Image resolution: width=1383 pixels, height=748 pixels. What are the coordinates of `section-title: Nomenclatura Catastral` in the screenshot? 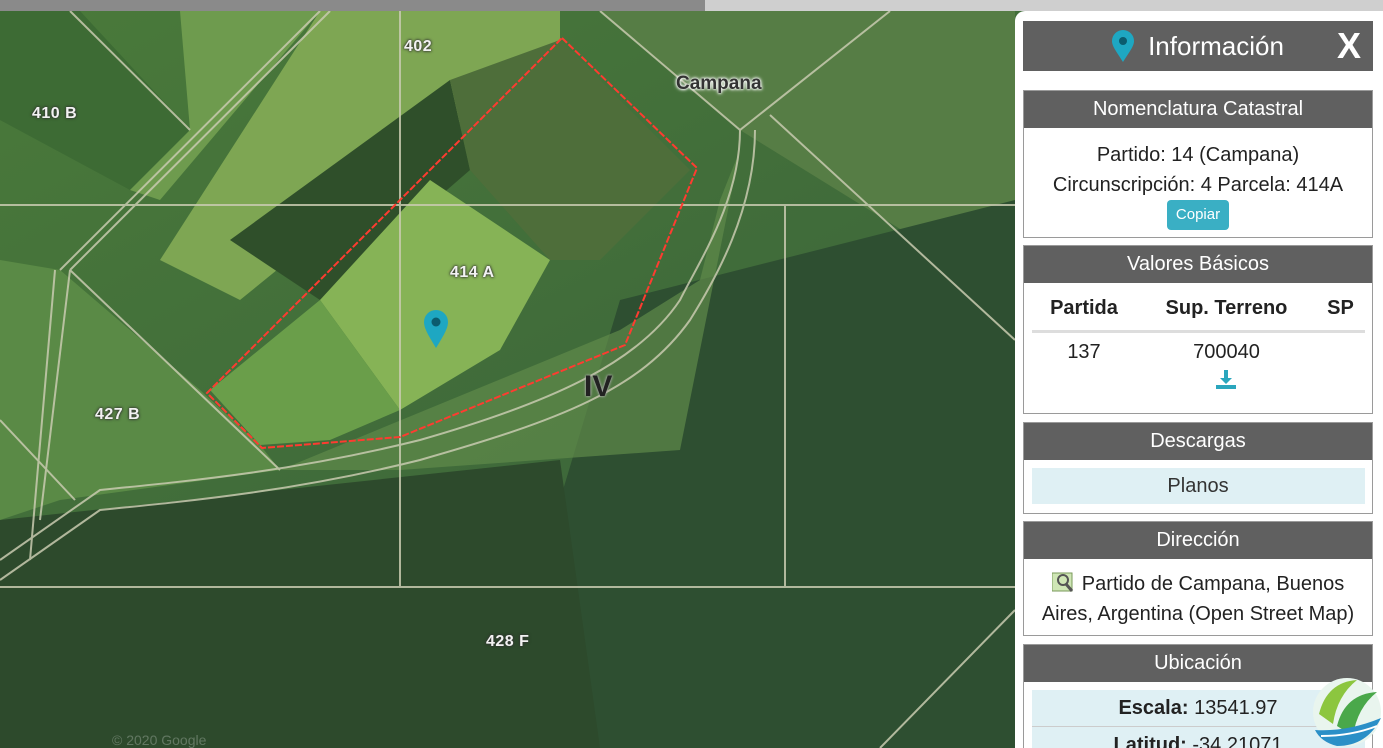 It's located at (1198, 109).